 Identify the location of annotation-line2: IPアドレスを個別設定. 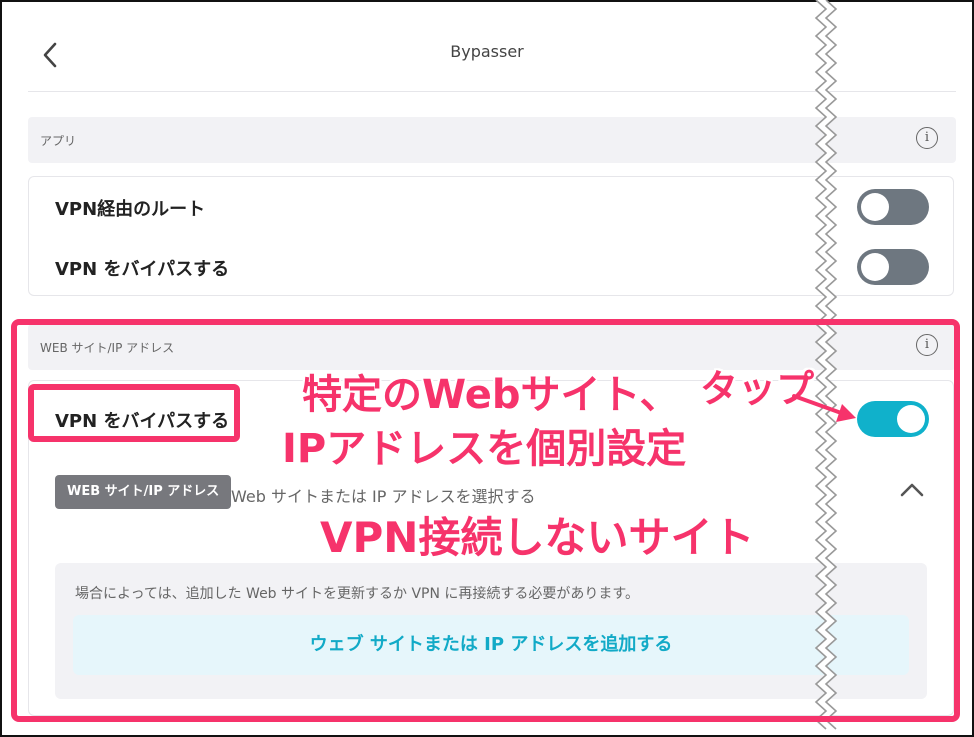
(484, 449).